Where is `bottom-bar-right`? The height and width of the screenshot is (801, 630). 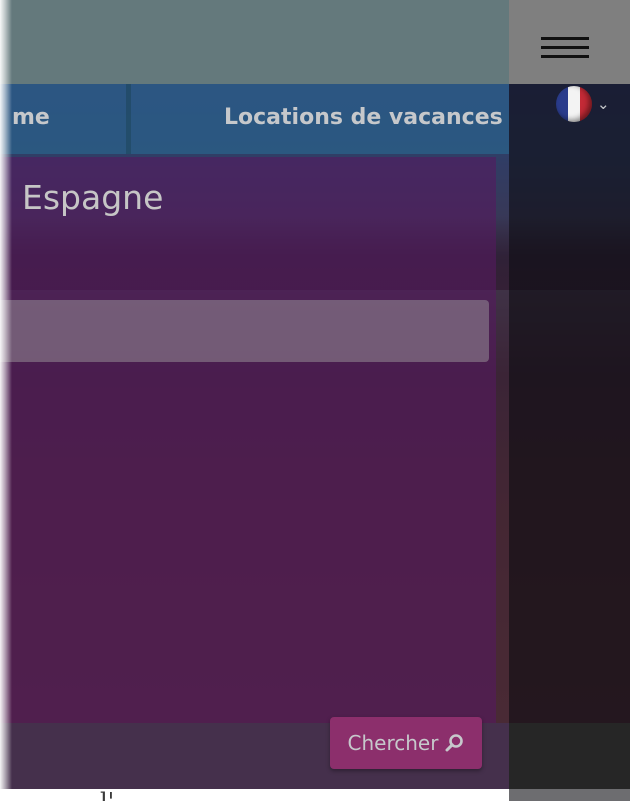 bottom-bar-right is located at coordinates (569, 756).